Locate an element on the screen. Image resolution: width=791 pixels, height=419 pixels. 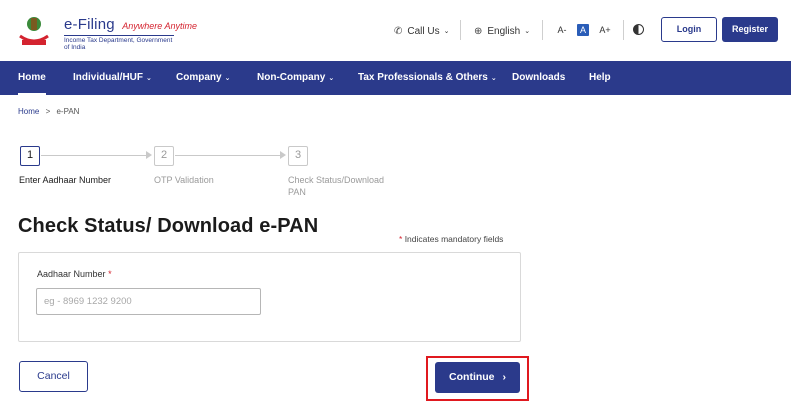
nav-item-label: Tax Professionals & Others is located at coordinates (423, 77).